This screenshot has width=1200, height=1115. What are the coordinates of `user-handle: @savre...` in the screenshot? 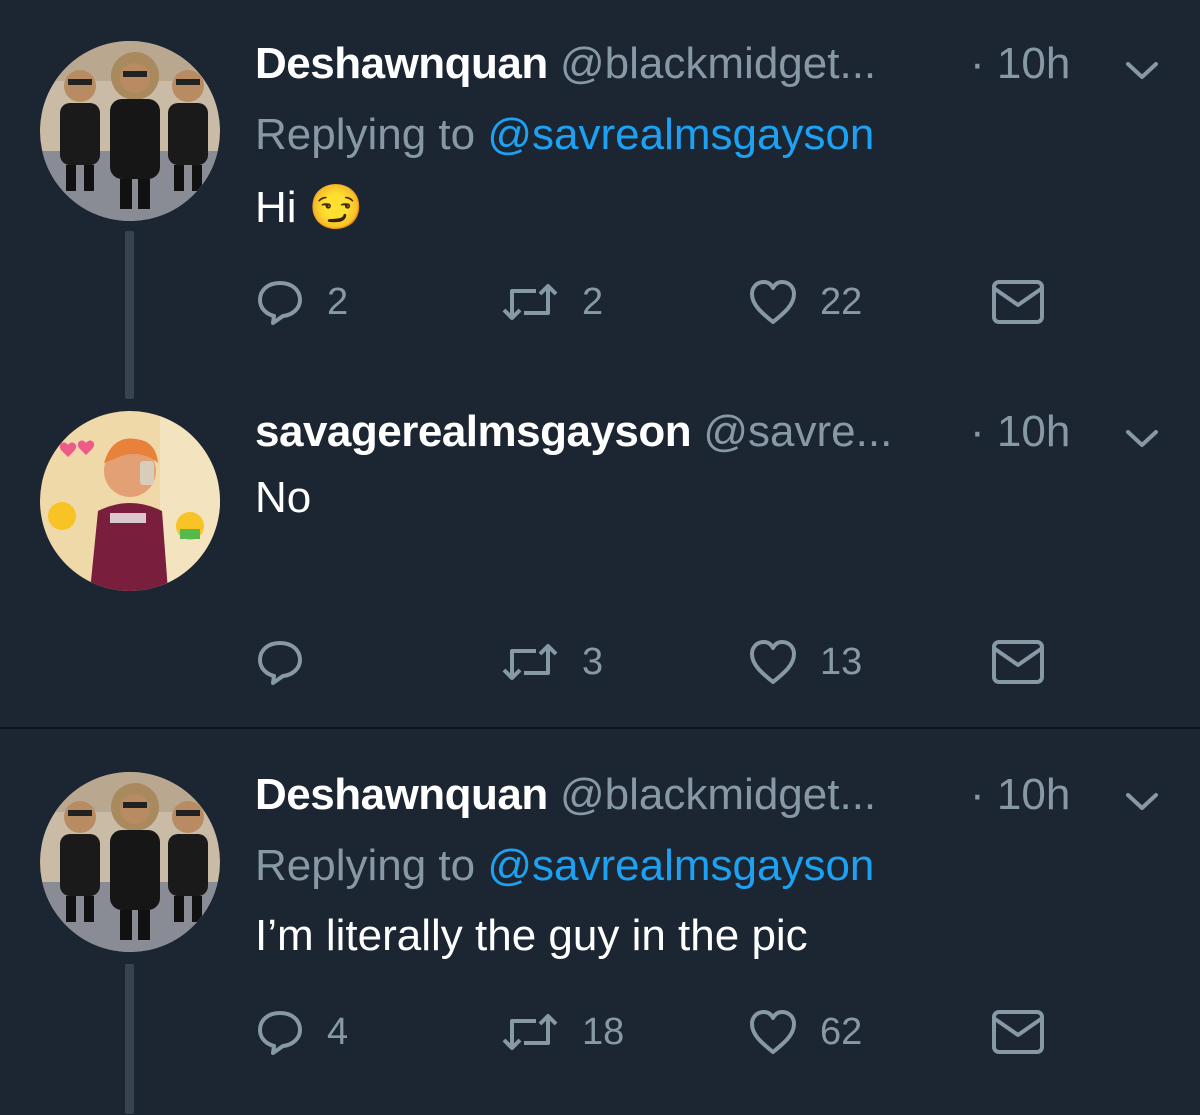 It's located at (797, 431).